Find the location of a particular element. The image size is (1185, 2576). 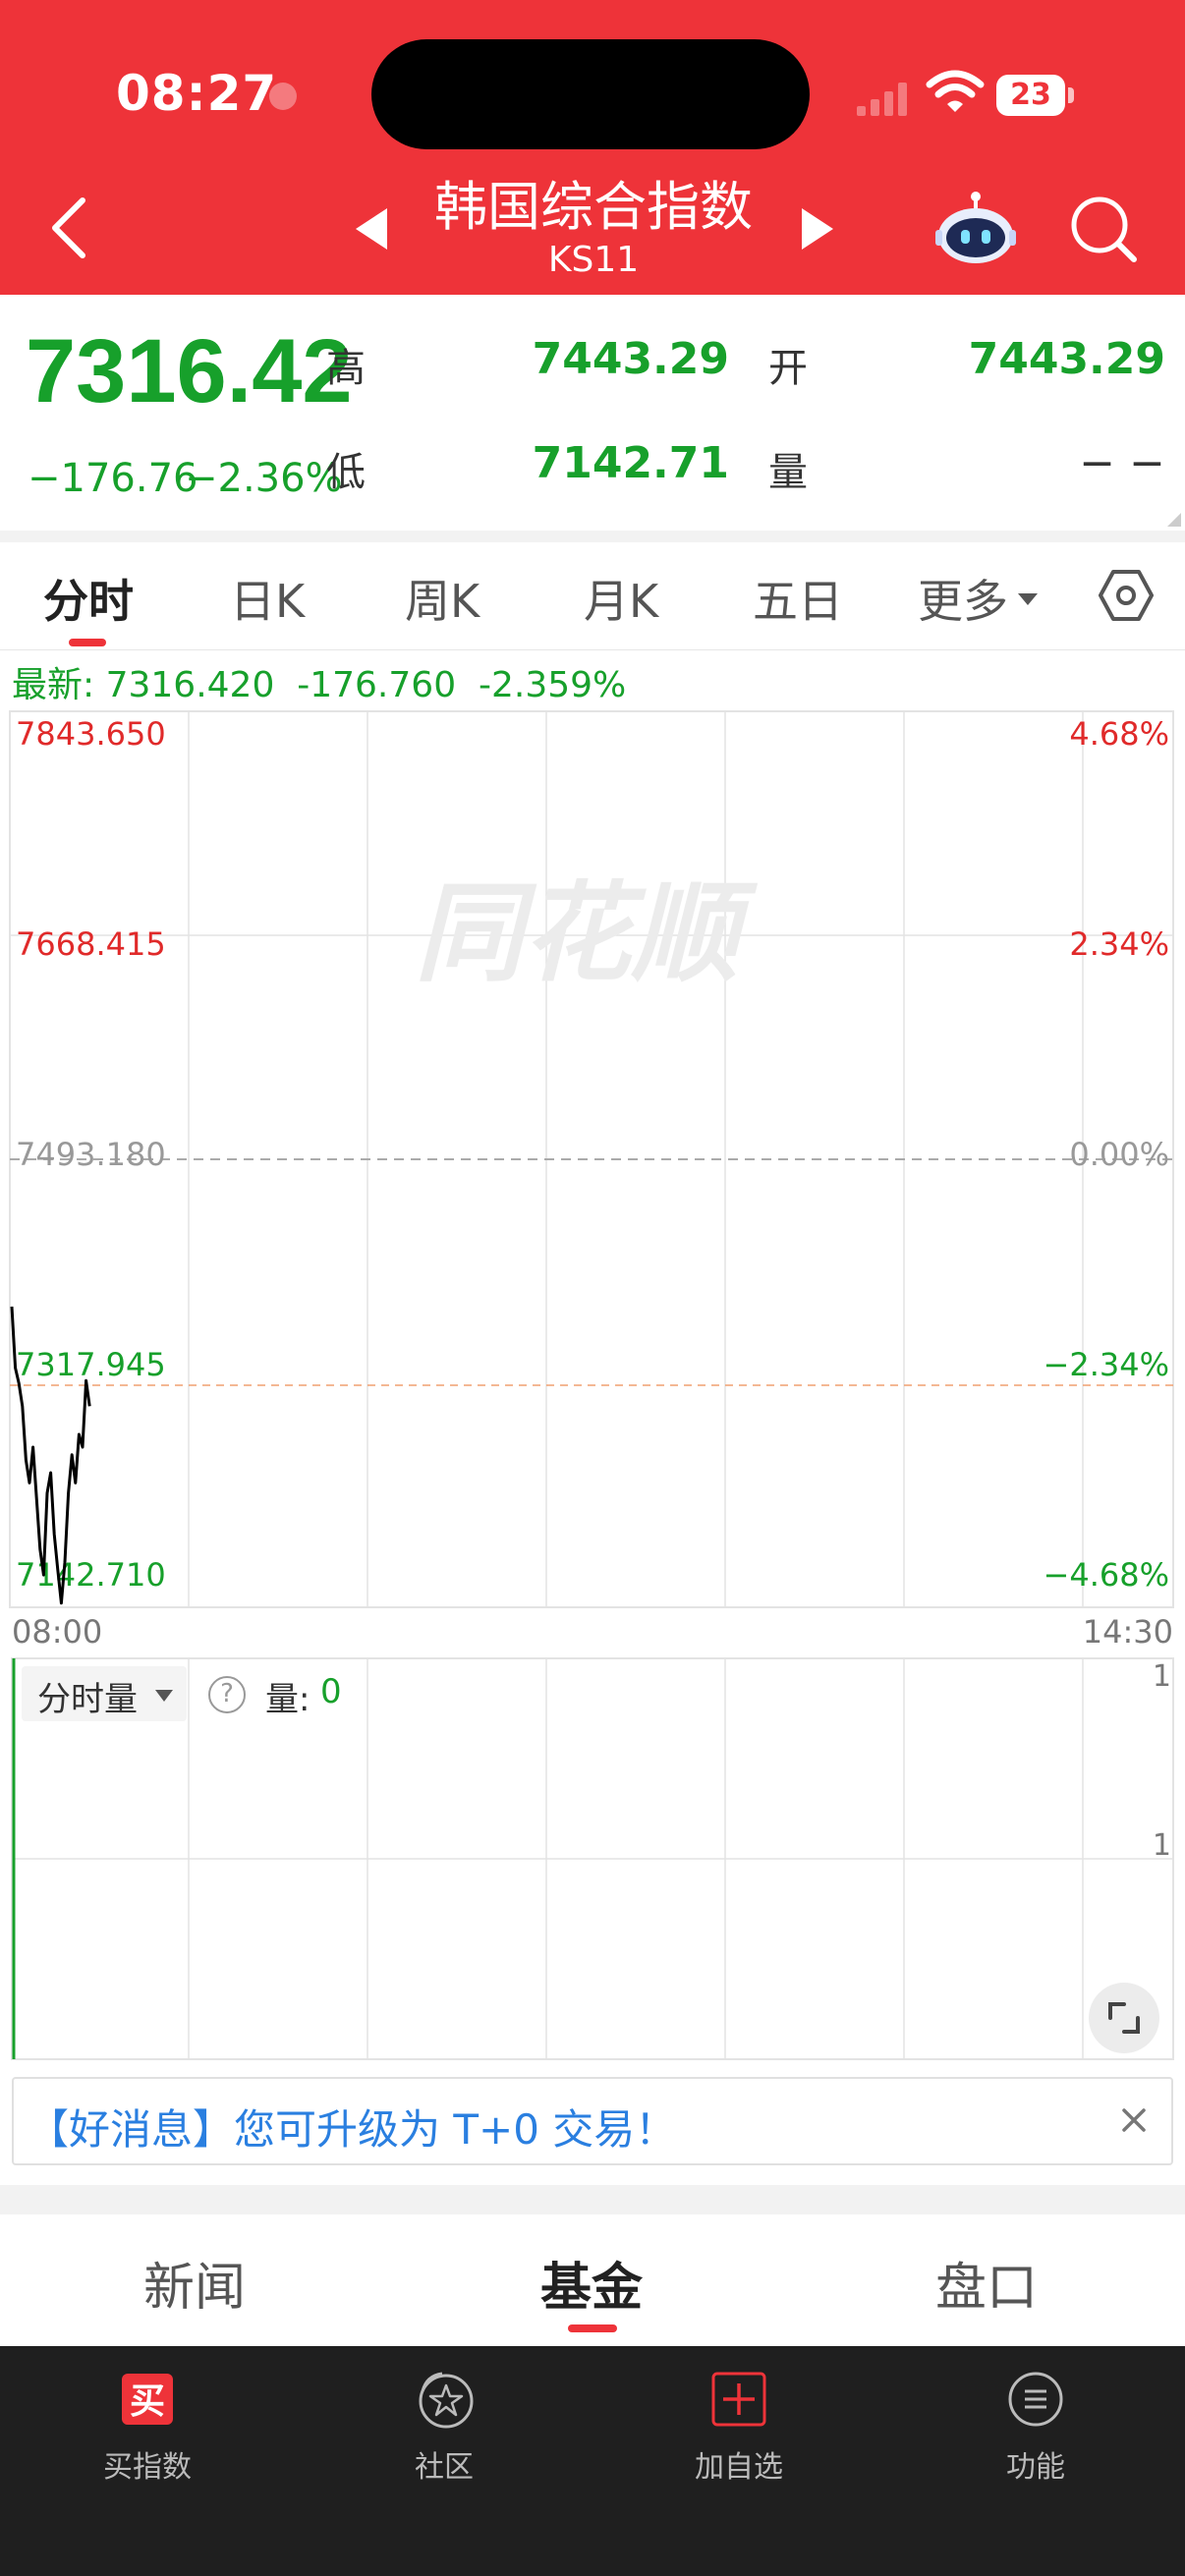

high-value: 7443.29 is located at coordinates (631, 359).